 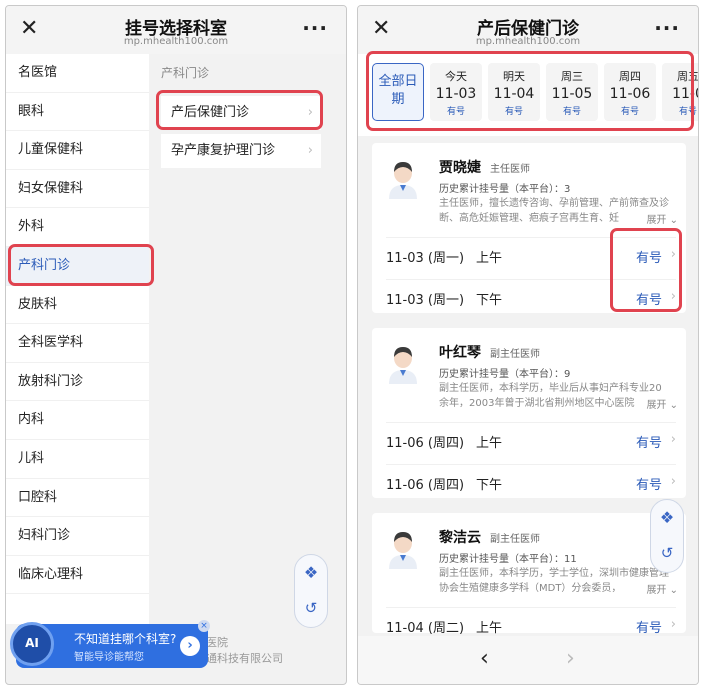 What do you see at coordinates (77, 382) in the screenshot?
I see `sidebar-item: 放射科门诊` at bounding box center [77, 382].